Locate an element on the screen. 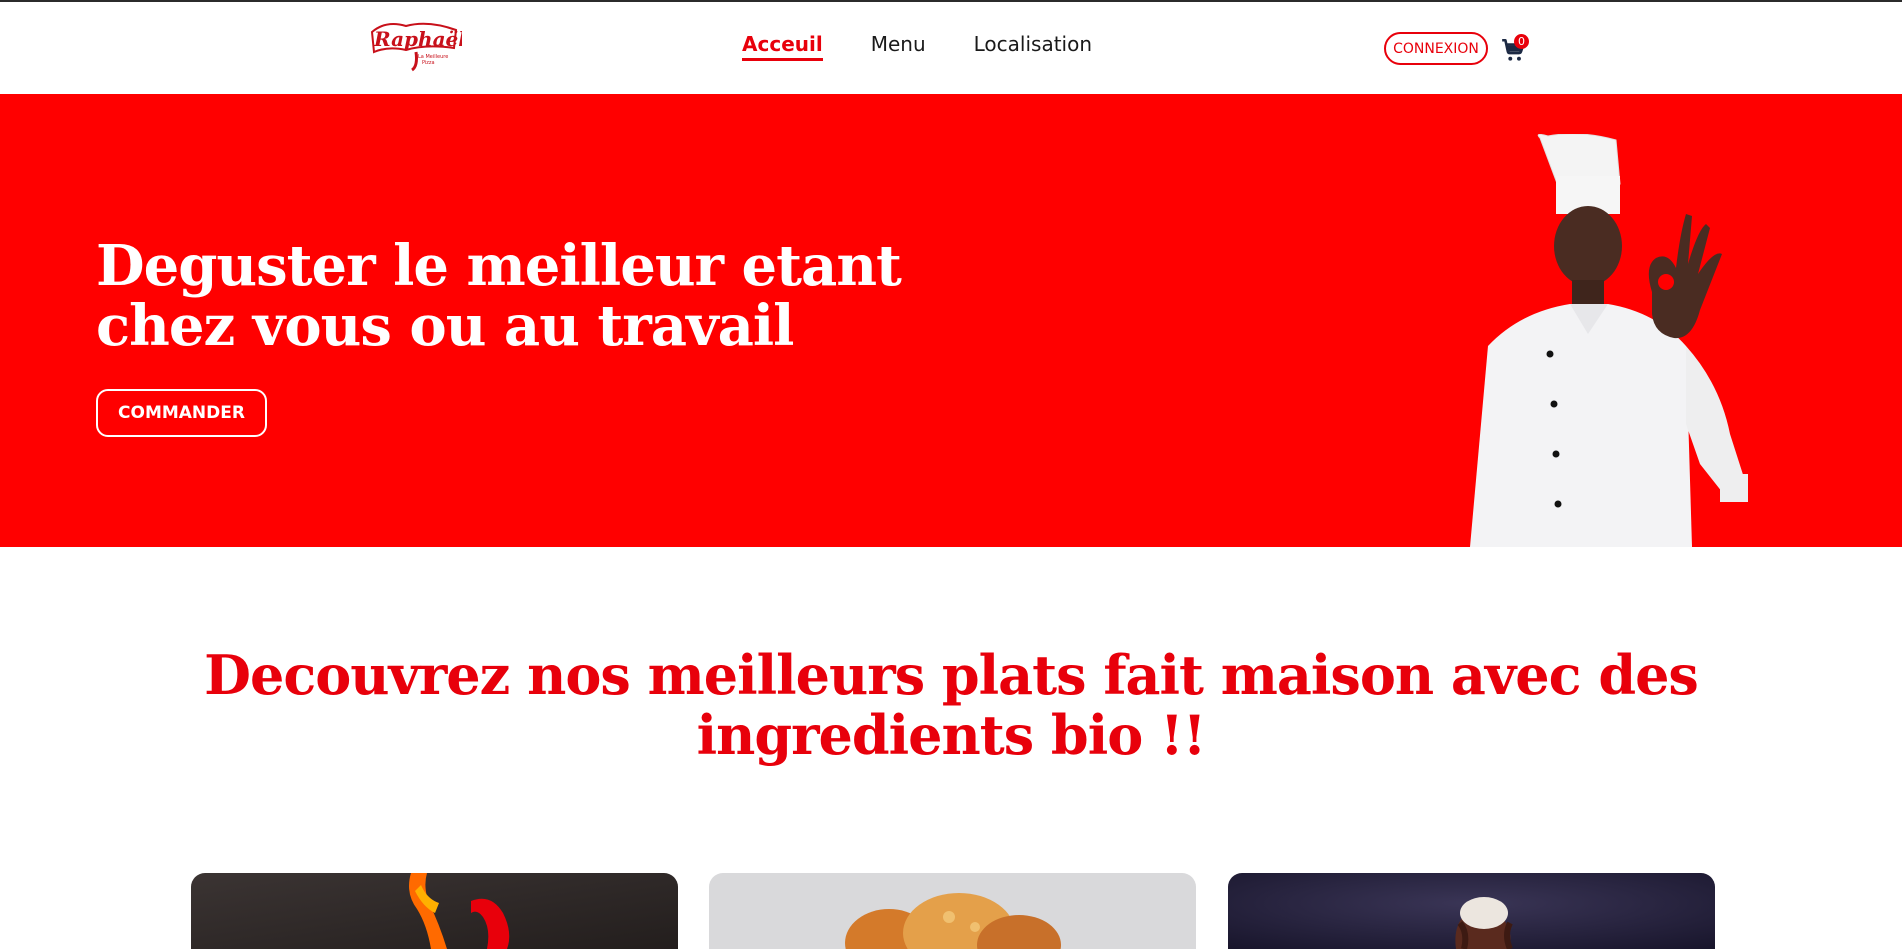  order-button: COMMANDER is located at coordinates (181, 413).